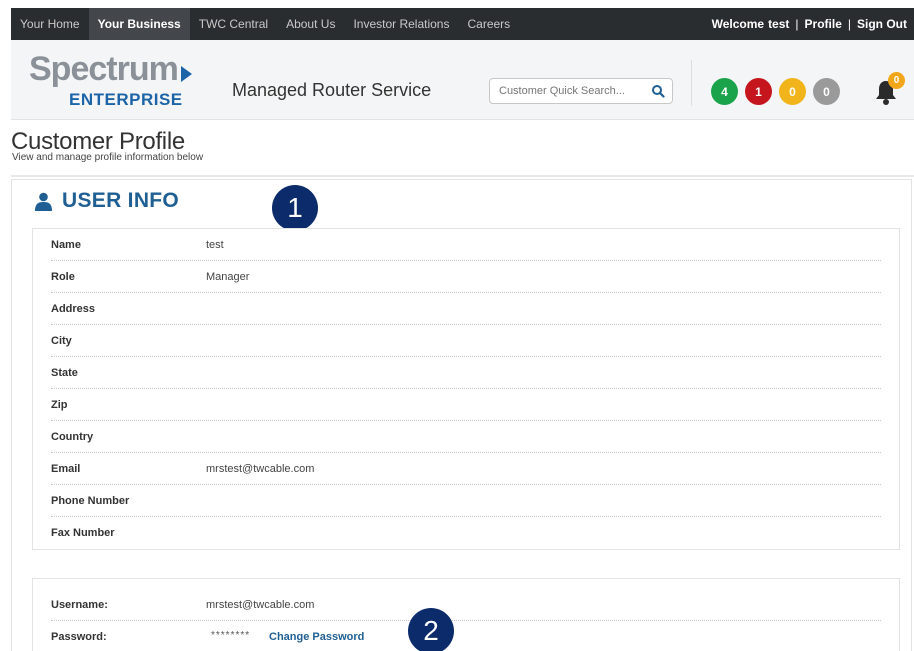 Image resolution: width=914 pixels, height=651 pixels. What do you see at coordinates (186, 74) in the screenshot?
I see `logo-arrow-icon` at bounding box center [186, 74].